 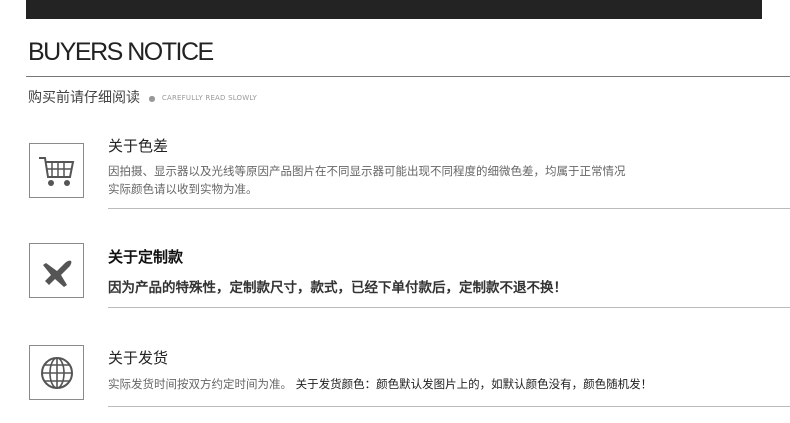 I want to click on section-text-color-2: 实际颜色请以收到实物为准。, so click(x=183, y=189).